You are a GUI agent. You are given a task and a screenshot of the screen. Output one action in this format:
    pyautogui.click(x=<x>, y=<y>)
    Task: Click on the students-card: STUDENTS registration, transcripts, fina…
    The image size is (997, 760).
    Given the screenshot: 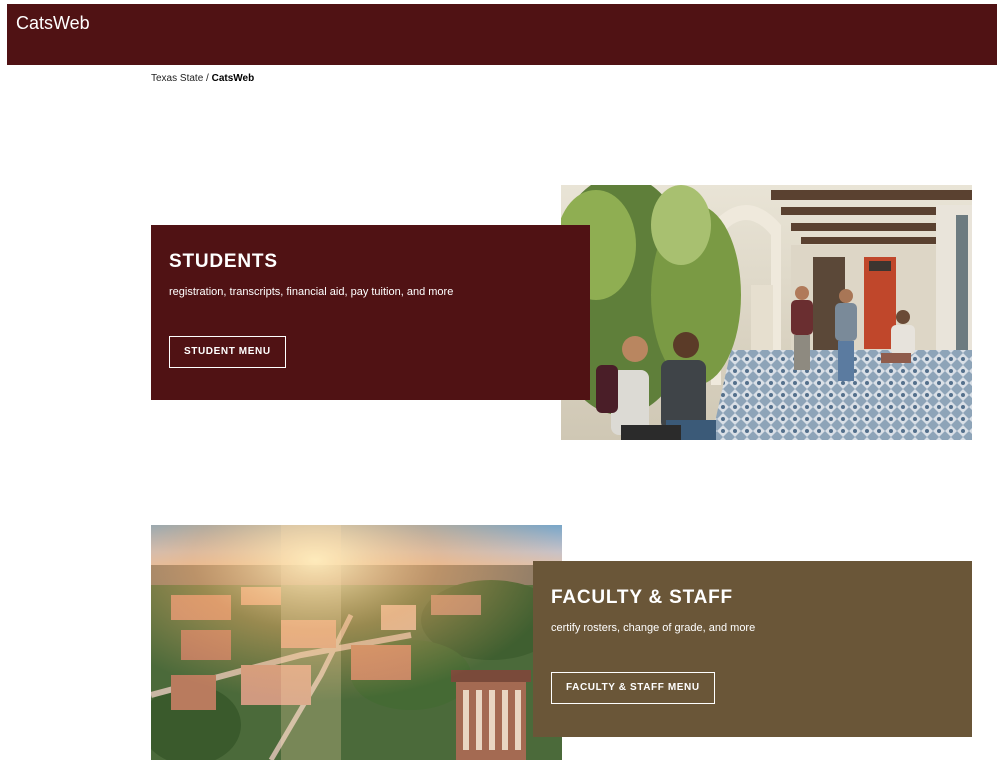 What is the action you would take?
    pyautogui.click(x=370, y=312)
    